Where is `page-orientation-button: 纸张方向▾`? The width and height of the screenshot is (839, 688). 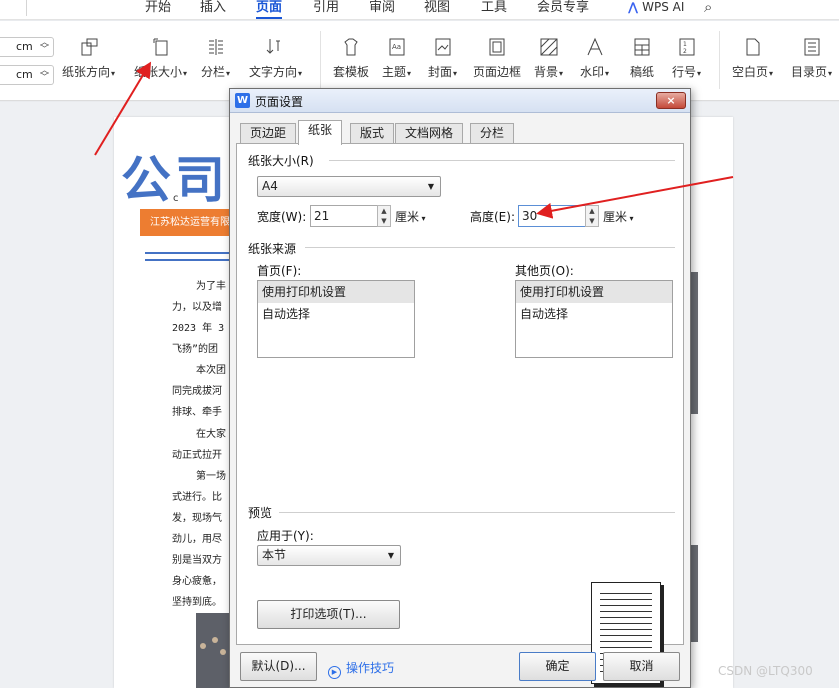
page-orientation-button: 纸张方向▾ is located at coordinates (88, 58).